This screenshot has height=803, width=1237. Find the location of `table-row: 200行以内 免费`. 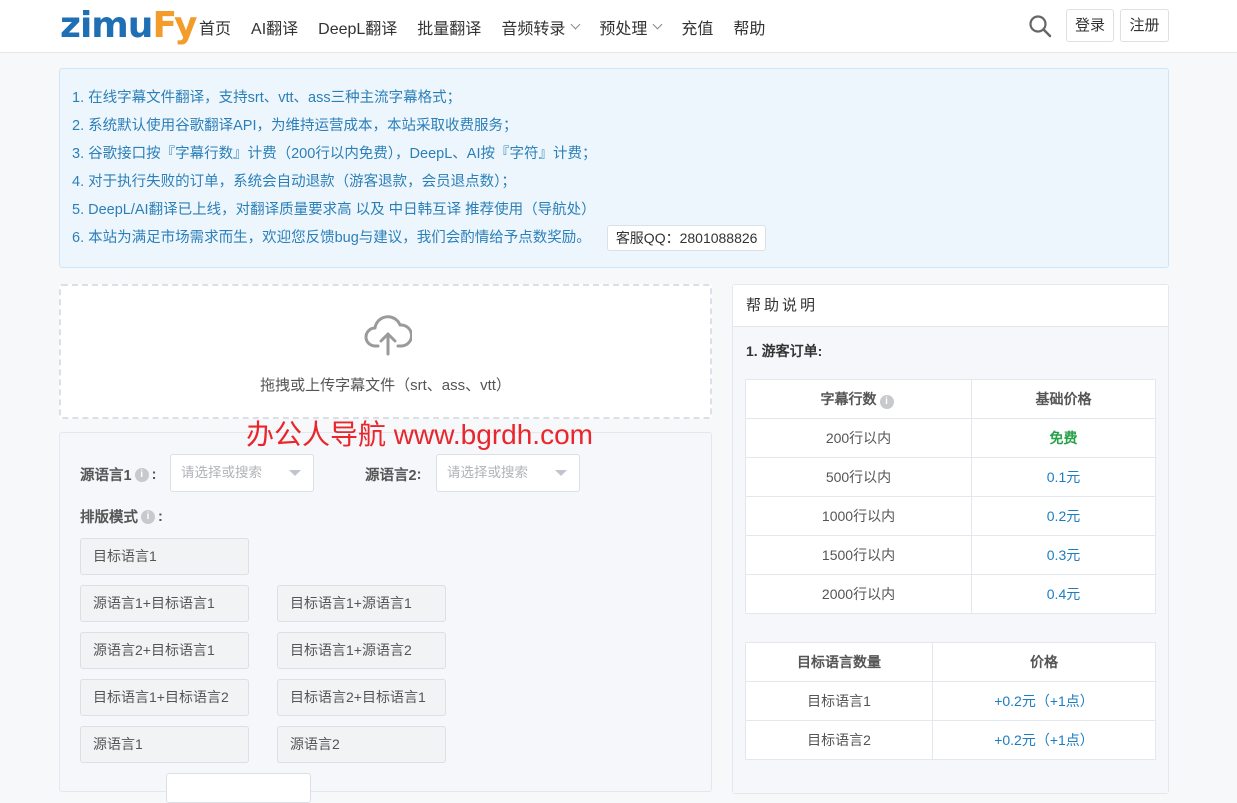

table-row: 200行以内 免费 is located at coordinates (950, 438).